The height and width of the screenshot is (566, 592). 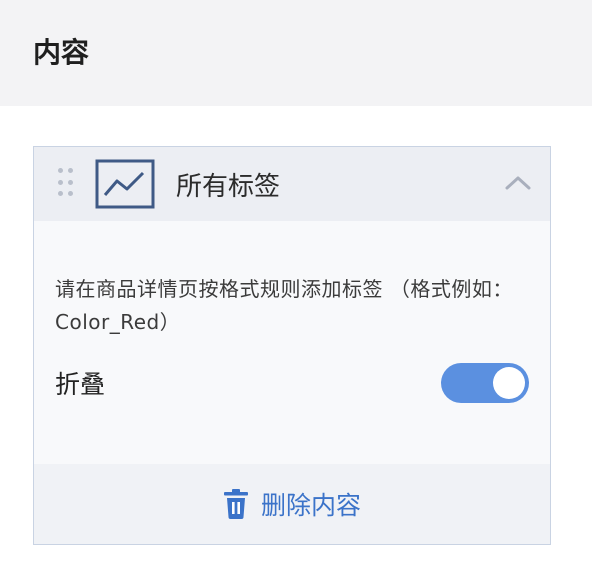 What do you see at coordinates (61, 52) in the screenshot?
I see `section-title: 内容` at bounding box center [61, 52].